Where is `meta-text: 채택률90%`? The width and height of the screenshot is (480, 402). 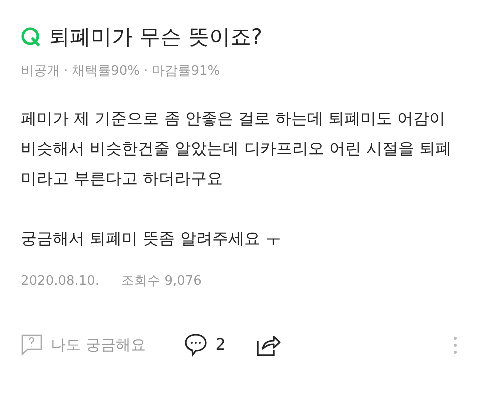 meta-text: 채택률90% is located at coordinates (106, 72).